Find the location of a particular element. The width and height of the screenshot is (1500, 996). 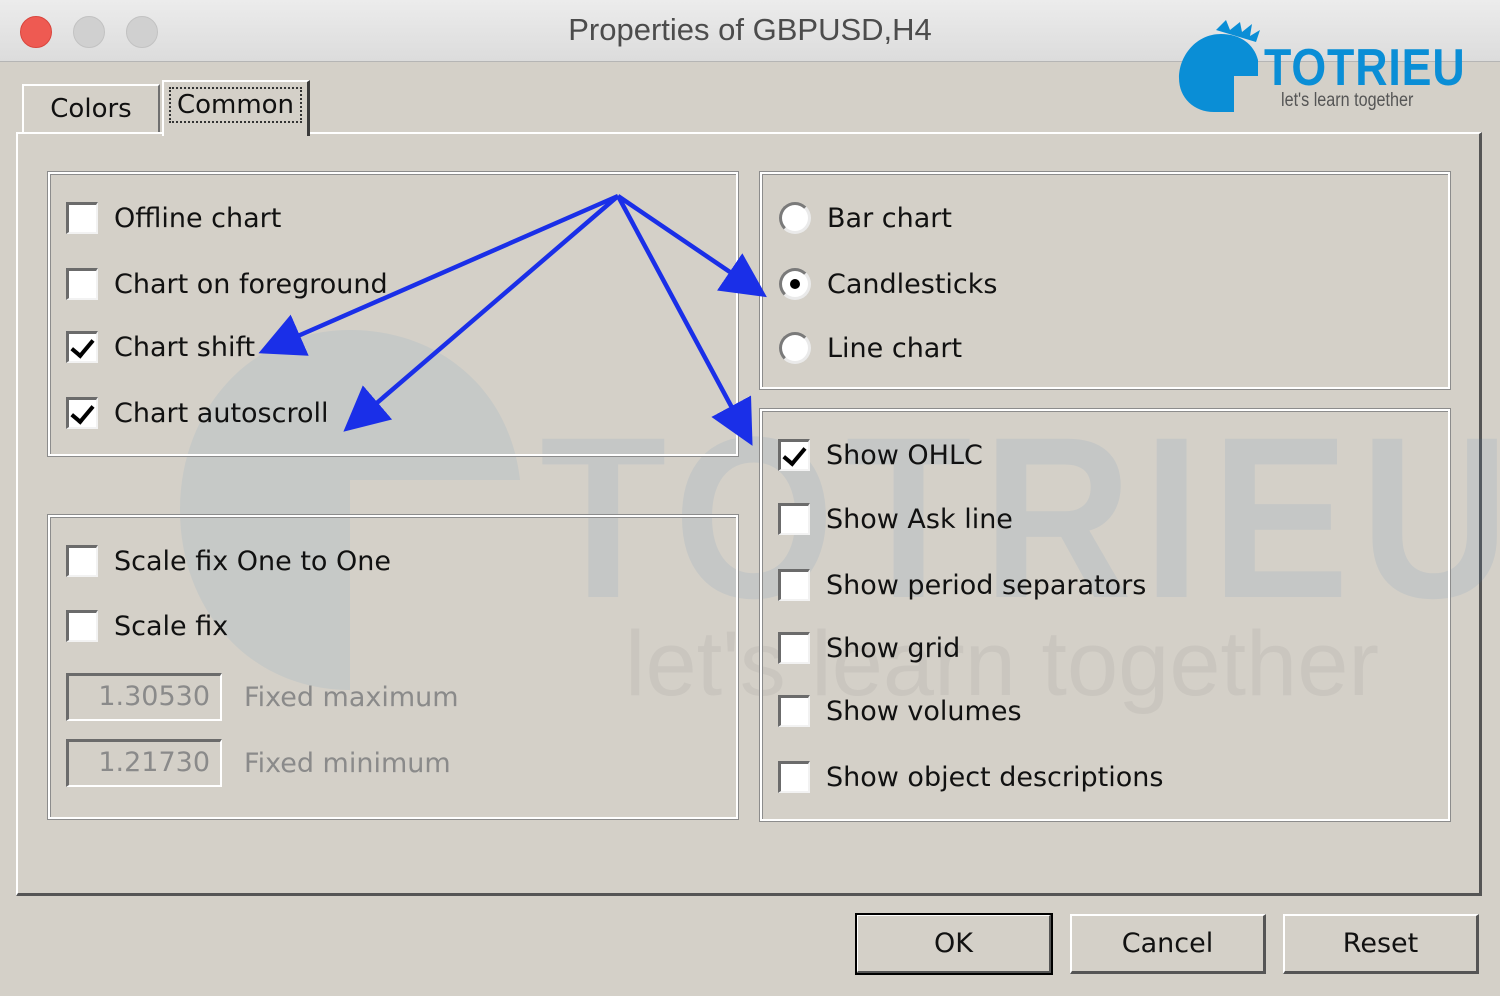

scale-fix-checkbox is located at coordinates (82, 626).